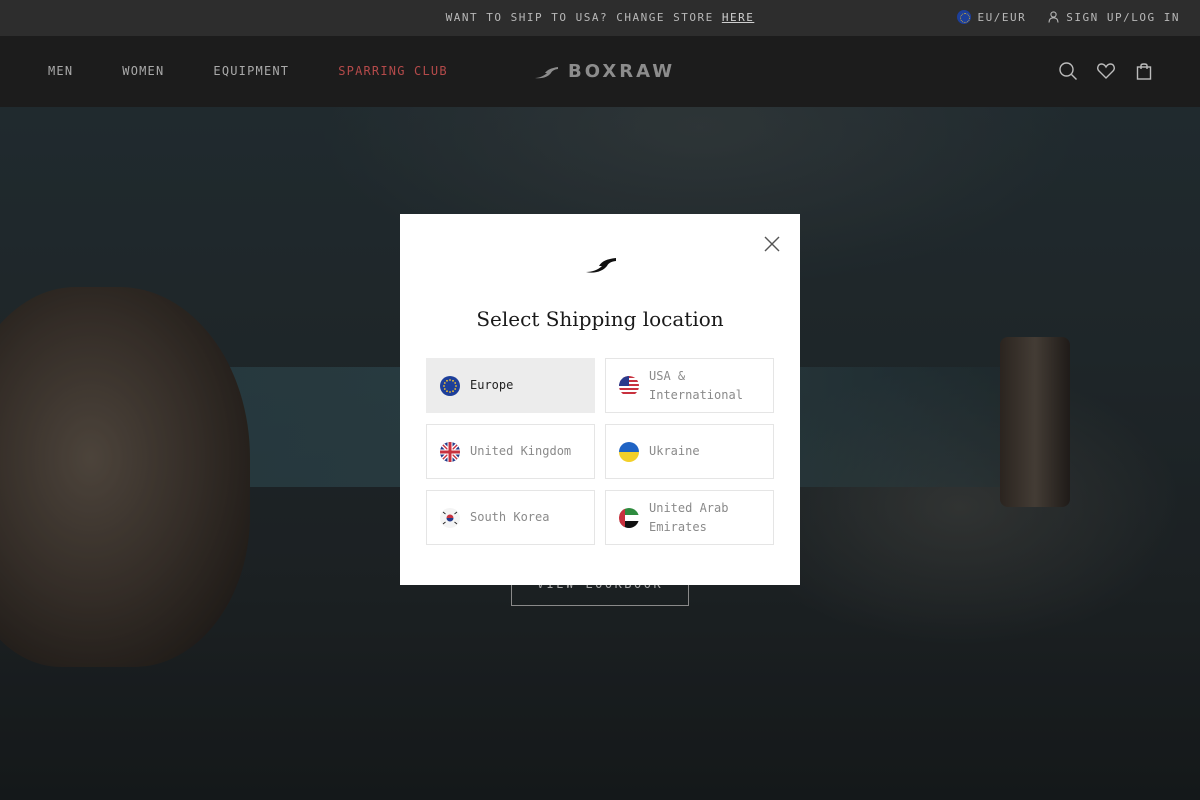 Image resolution: width=1200 pixels, height=800 pixels. I want to click on ukraine-flag-icon, so click(629, 451).